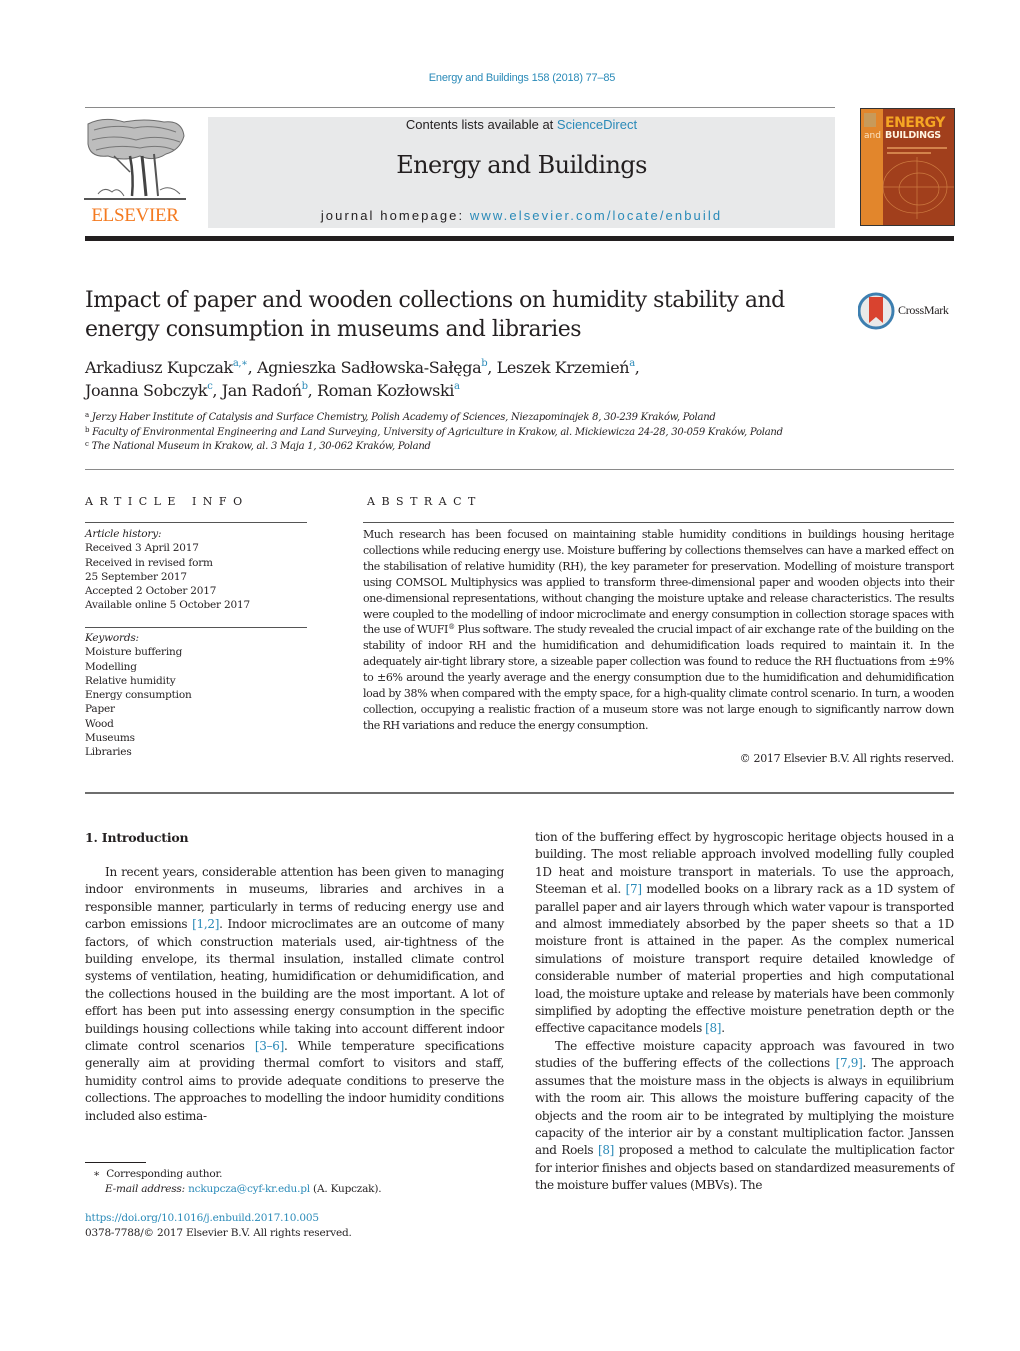 Image resolution: width=1020 pixels, height=1351 pixels. Describe the element at coordinates (134, 652) in the screenshot. I see `keyword: Moisture buffering` at that location.